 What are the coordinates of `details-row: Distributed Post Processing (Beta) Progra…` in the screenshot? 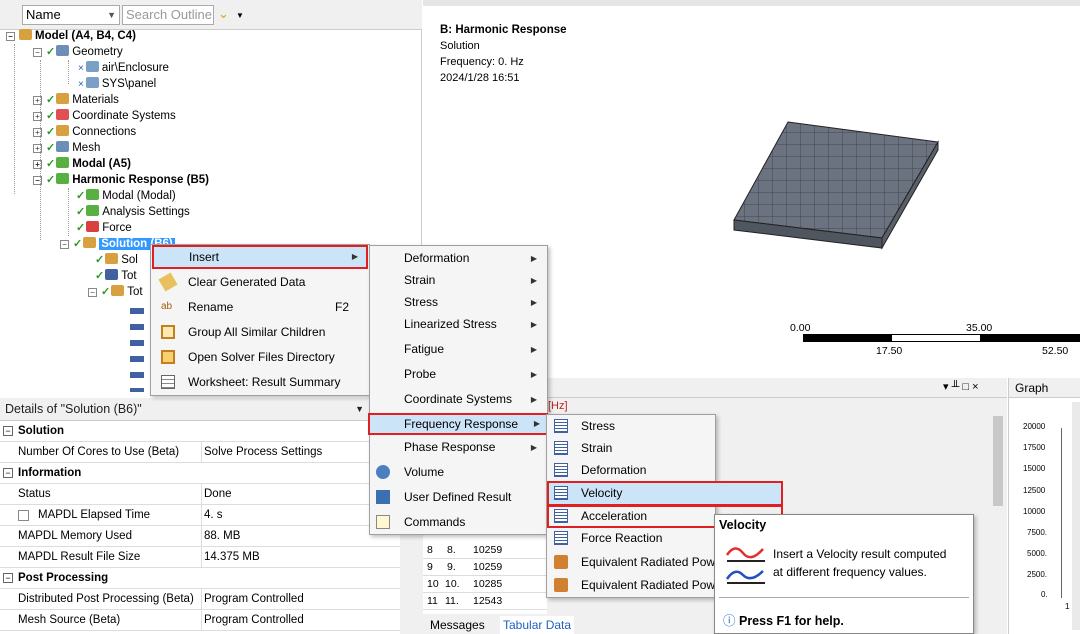 It's located at (200, 599).